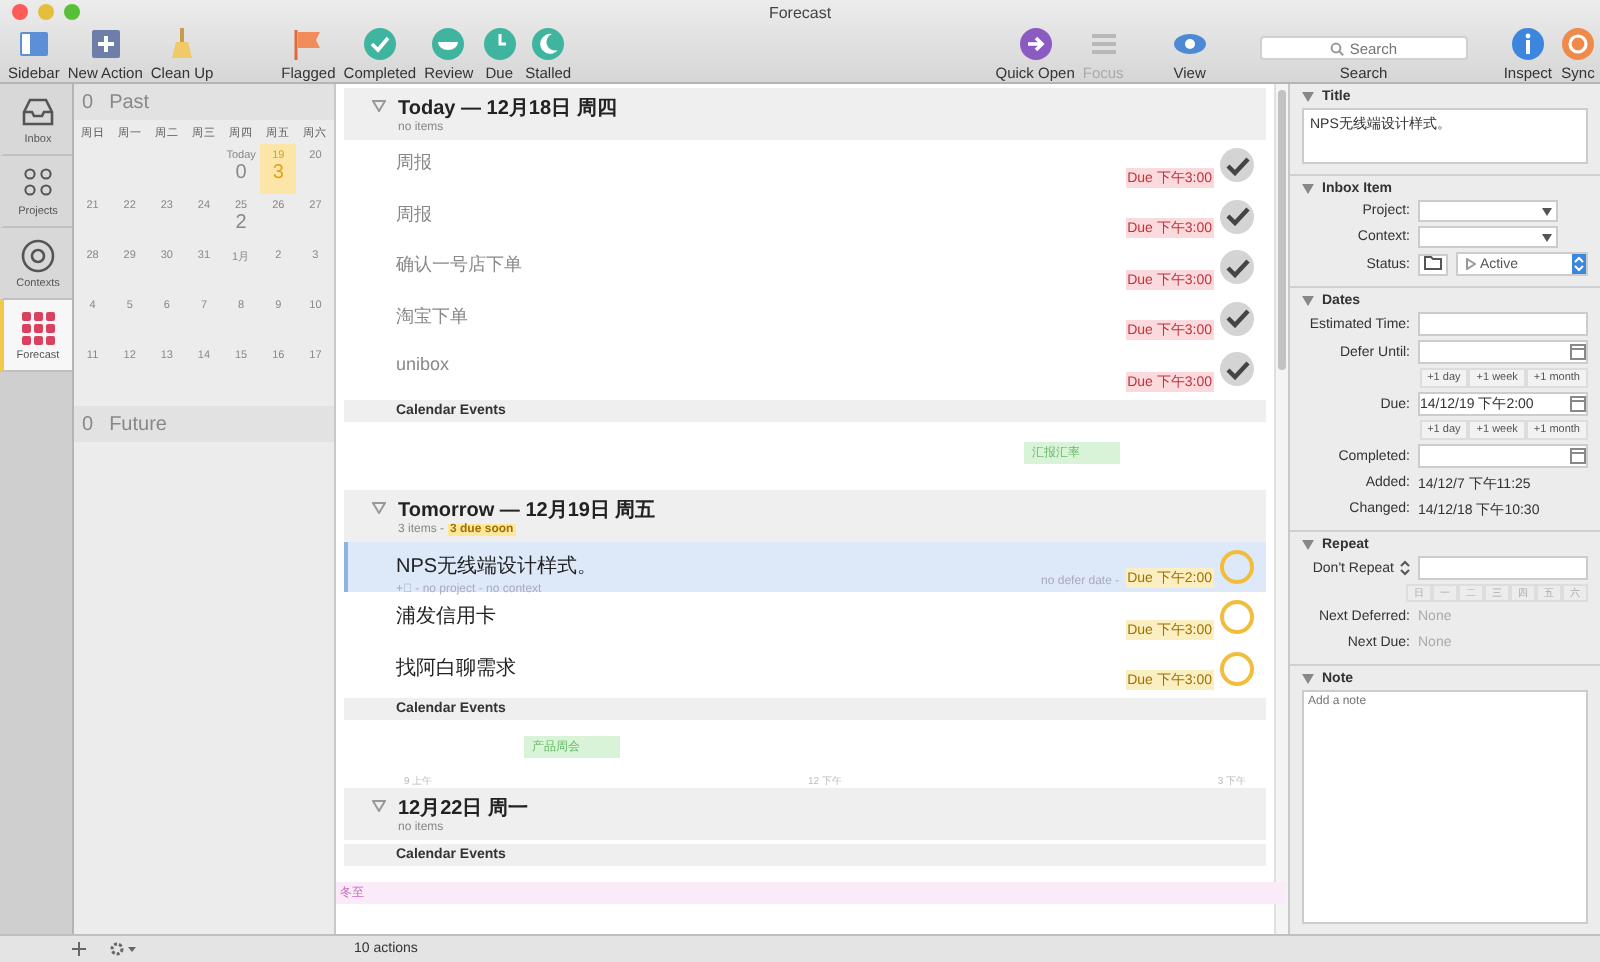 This screenshot has height=962, width=1600. What do you see at coordinates (433, 316) in the screenshot?
I see `action-title: 淘宝下单` at bounding box center [433, 316].